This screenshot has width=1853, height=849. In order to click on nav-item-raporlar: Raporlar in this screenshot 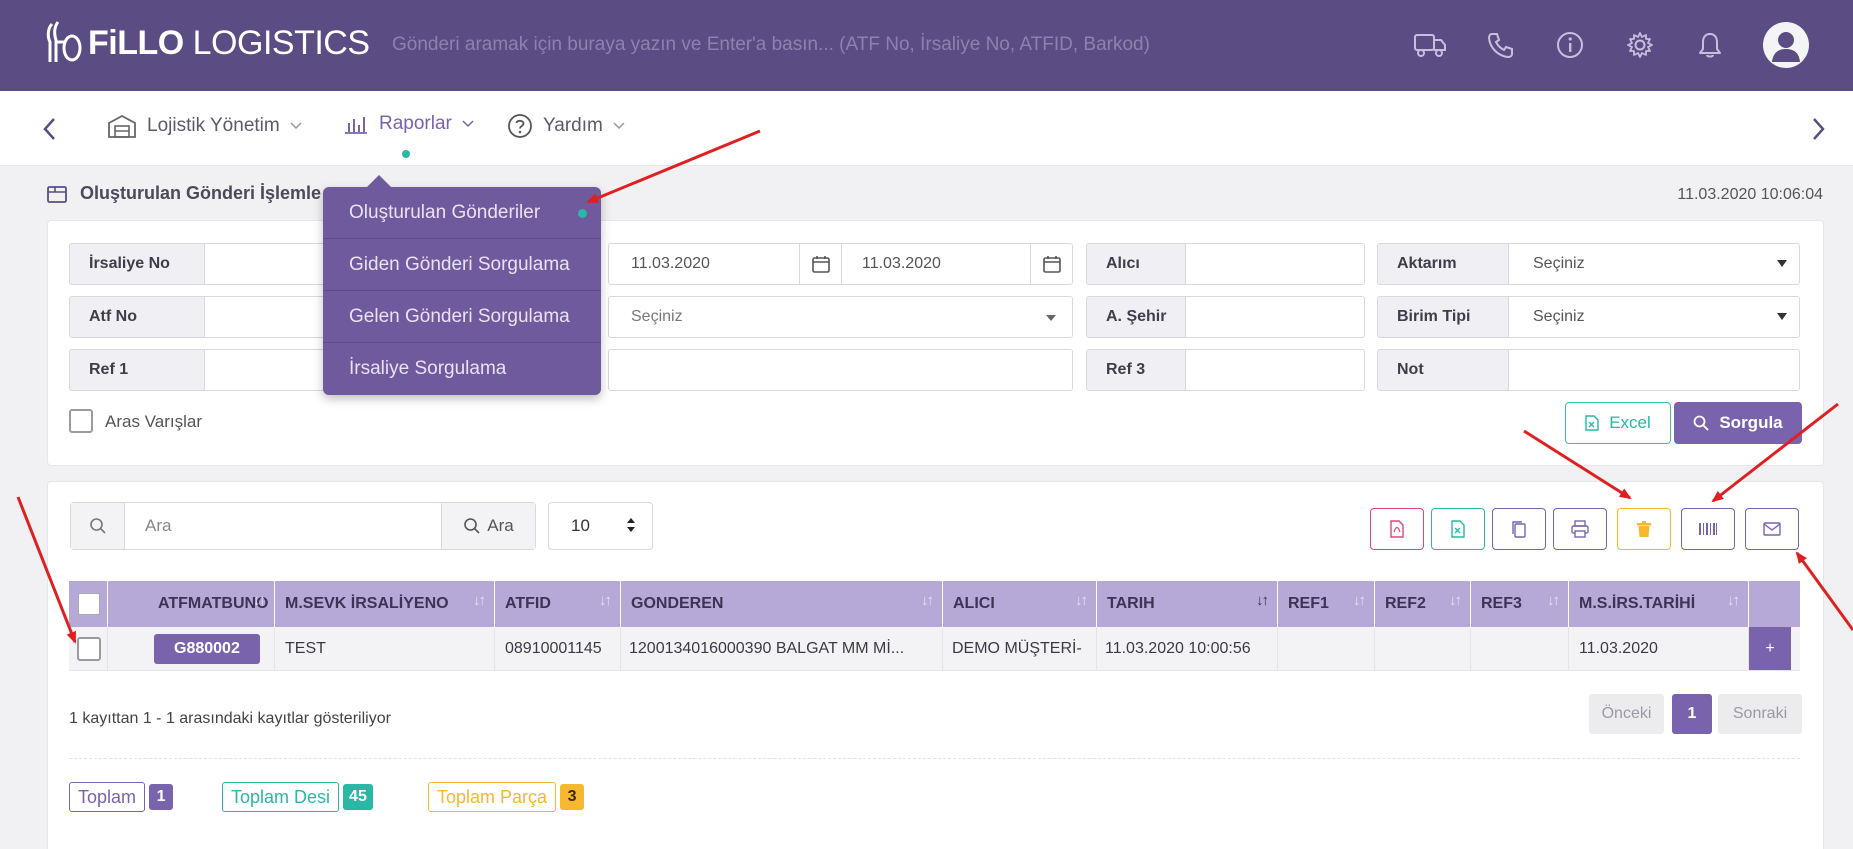, I will do `click(408, 124)`.